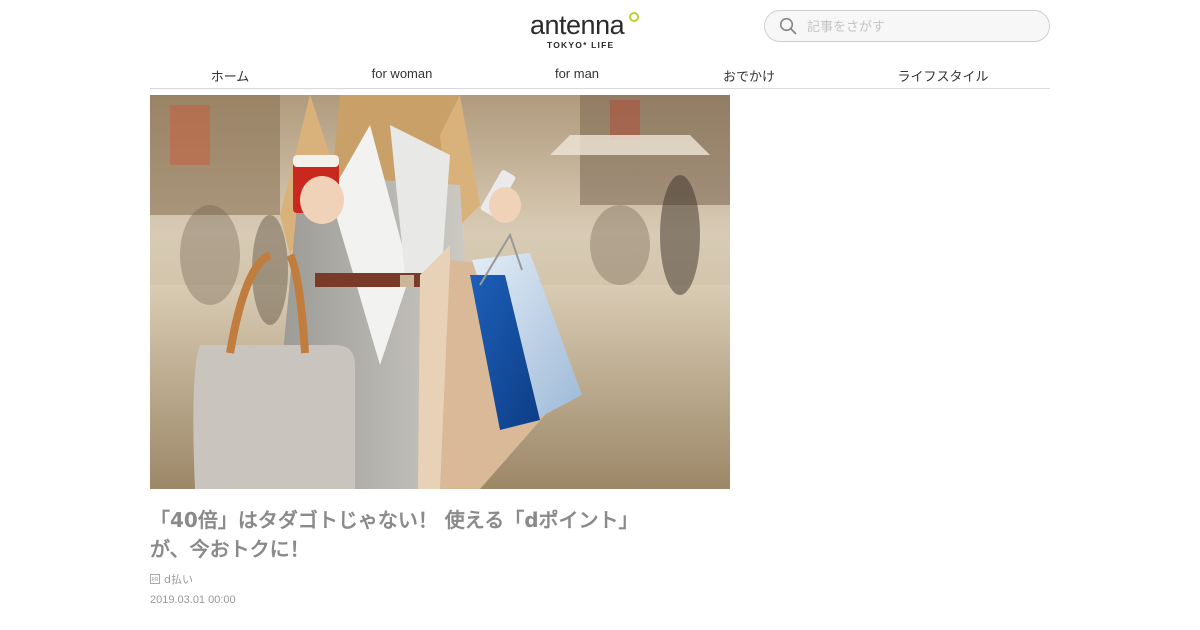  What do you see at coordinates (922, 27) in the screenshot?
I see `search-input` at bounding box center [922, 27].